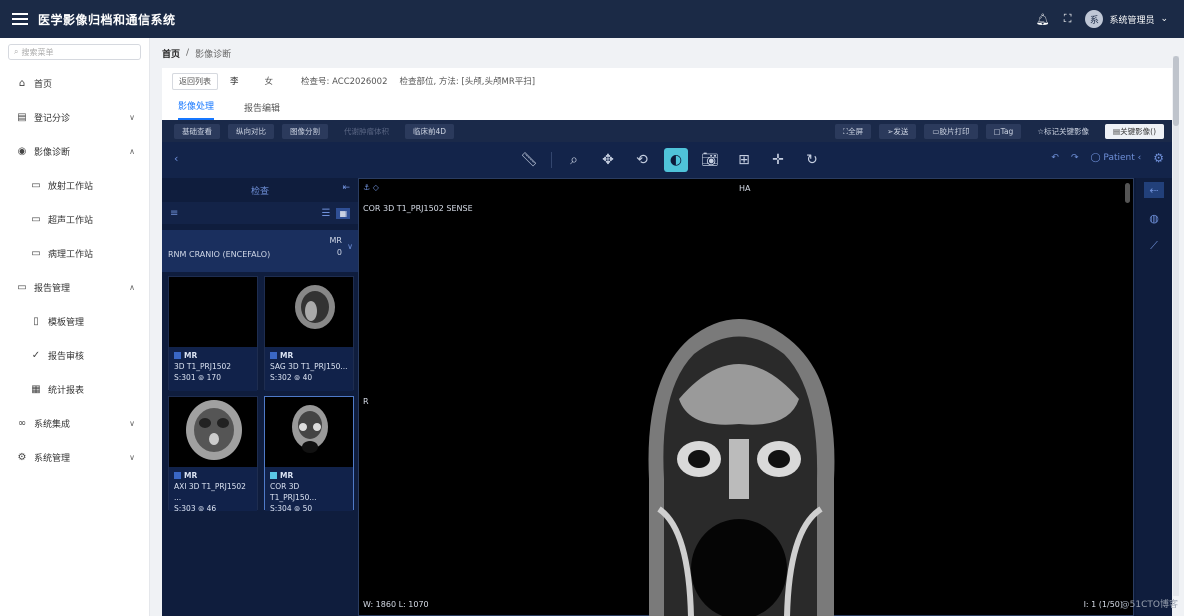 The width and height of the screenshot is (1184, 616). I want to click on series-thumbnail: MR AXI 3D T1_PRJ1502 ... S:303 ⊚ 46, so click(213, 454).